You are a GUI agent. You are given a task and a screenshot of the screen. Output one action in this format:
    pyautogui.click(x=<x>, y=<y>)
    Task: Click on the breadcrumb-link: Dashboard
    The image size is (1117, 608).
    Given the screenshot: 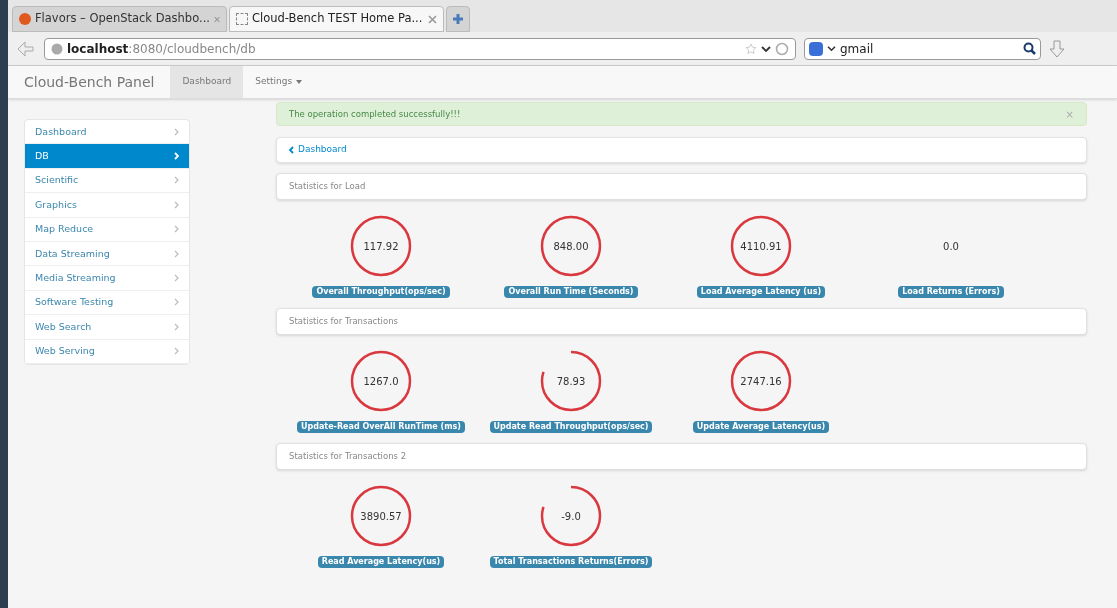 What is the action you would take?
    pyautogui.click(x=318, y=150)
    